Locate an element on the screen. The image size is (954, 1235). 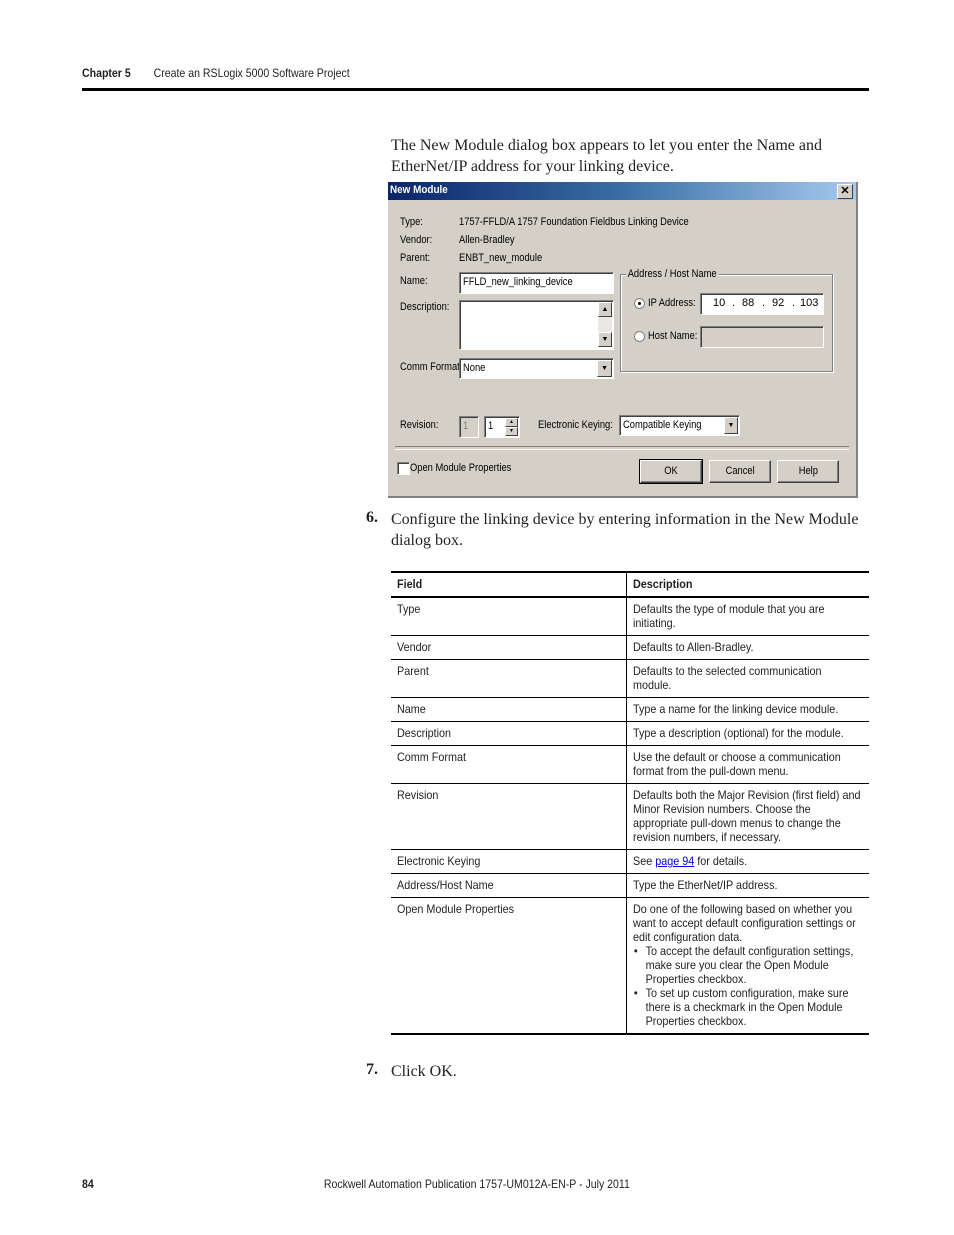
ip-octet-3: 92 is located at coordinates (778, 303).